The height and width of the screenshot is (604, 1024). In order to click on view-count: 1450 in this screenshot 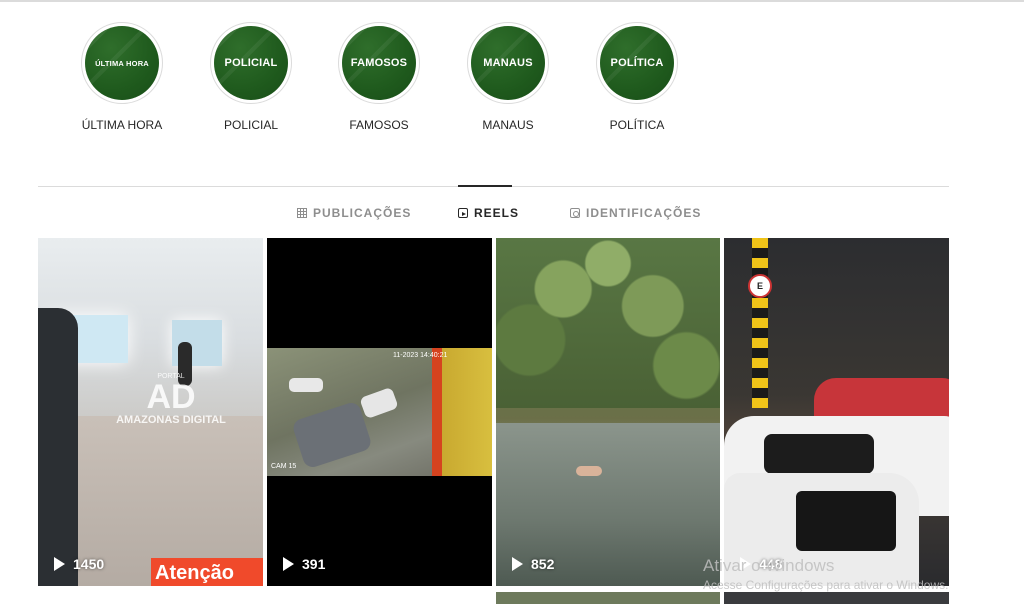, I will do `click(79, 564)`.